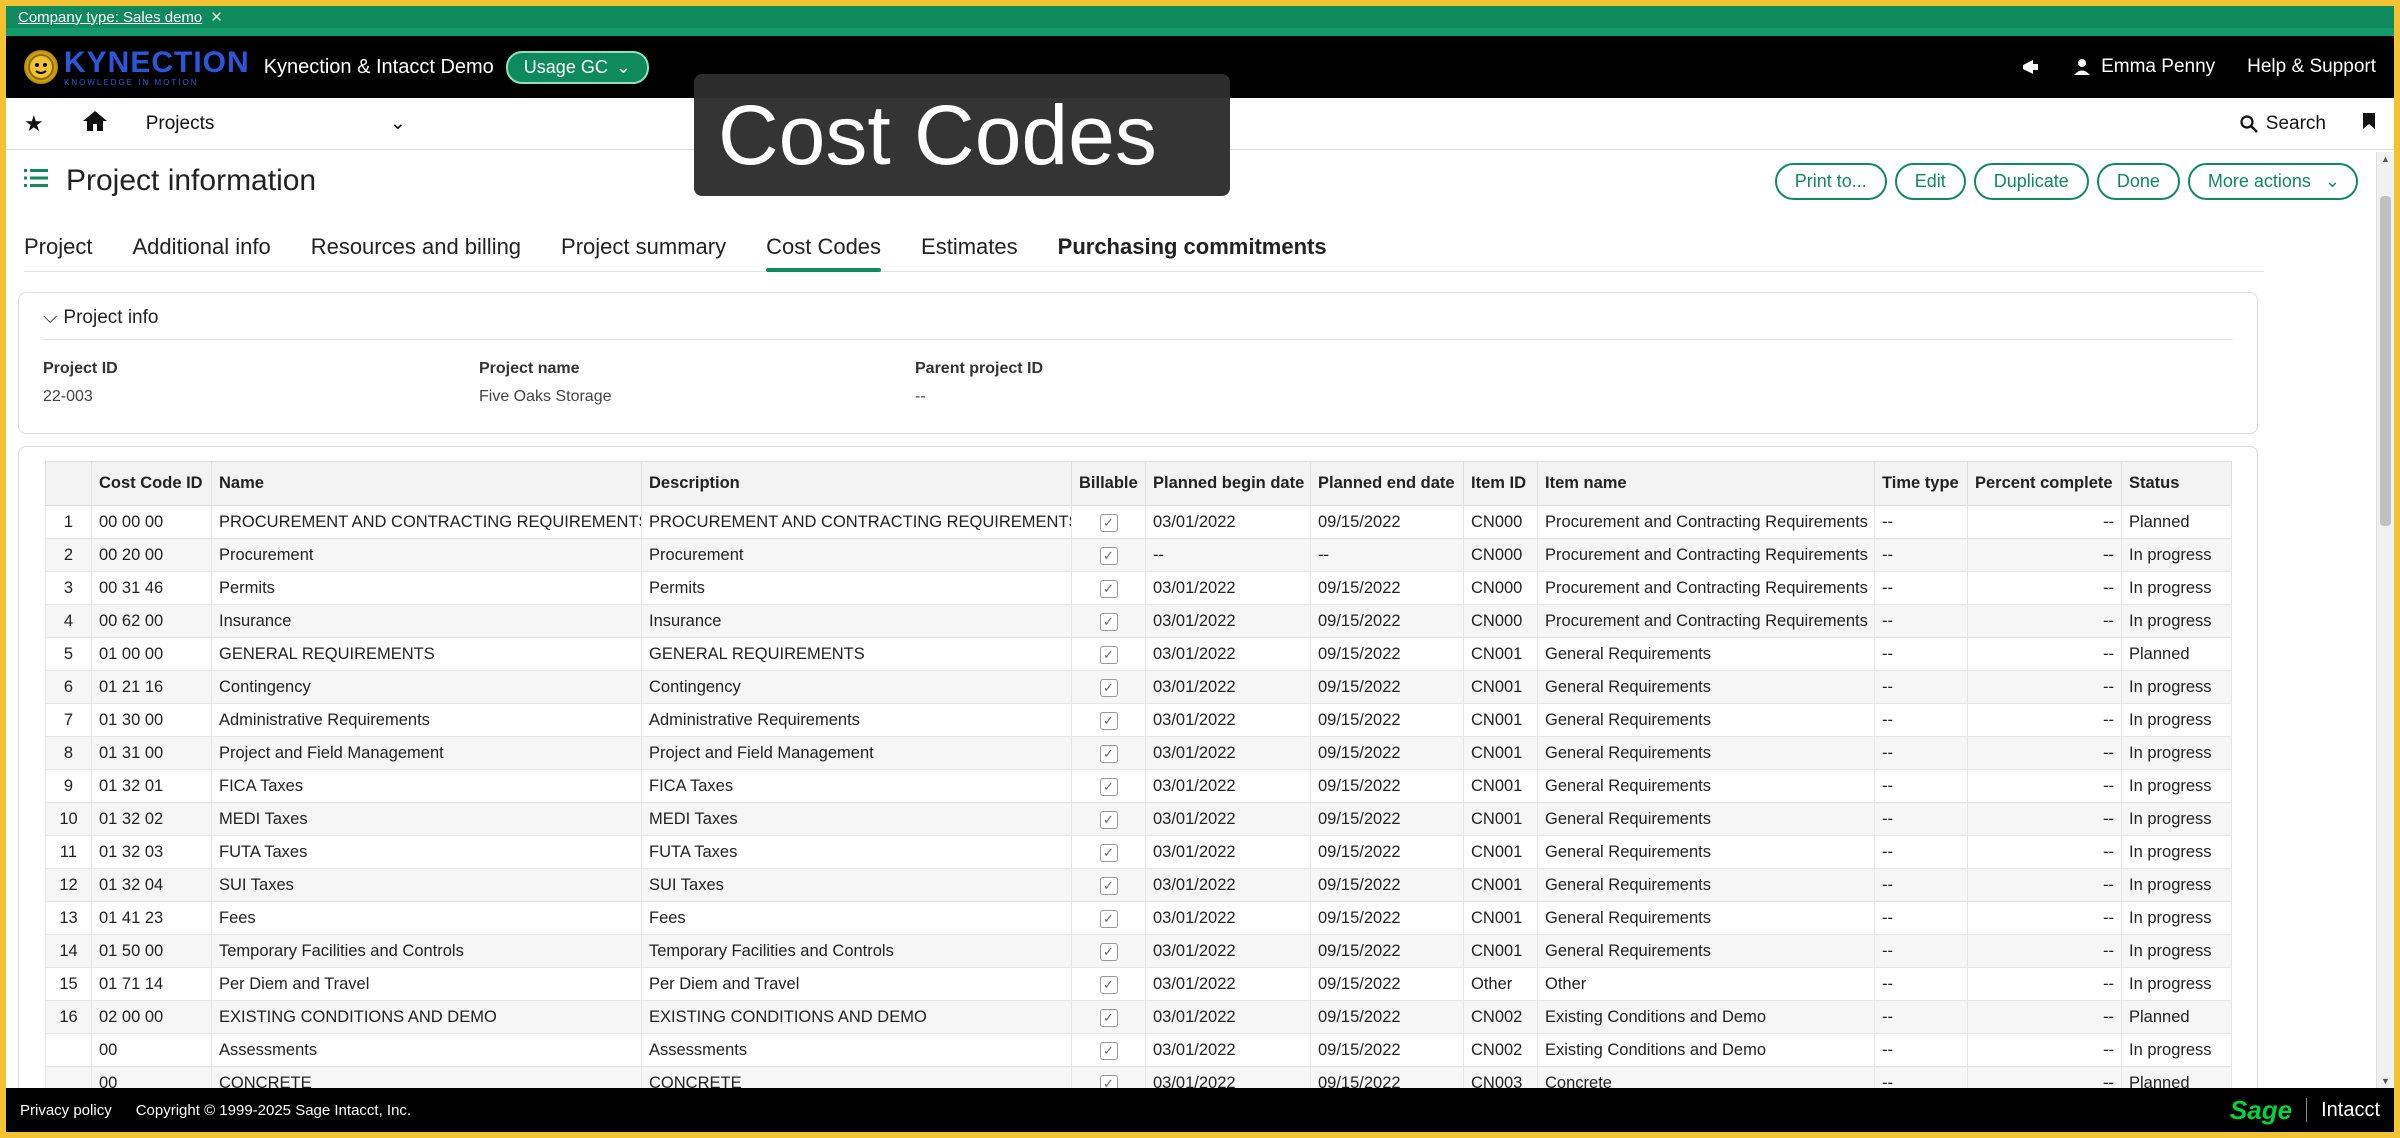 The height and width of the screenshot is (1138, 2400). Describe the element at coordinates (577, 67) in the screenshot. I see `entity-selector: Usage GC ⌄` at that location.